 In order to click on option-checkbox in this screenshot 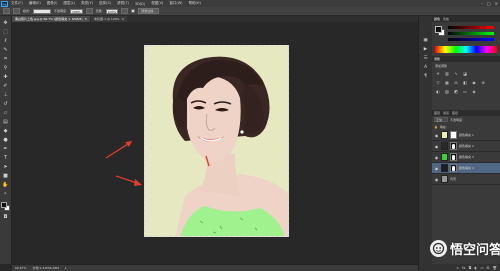, I will do `click(133, 11)`.